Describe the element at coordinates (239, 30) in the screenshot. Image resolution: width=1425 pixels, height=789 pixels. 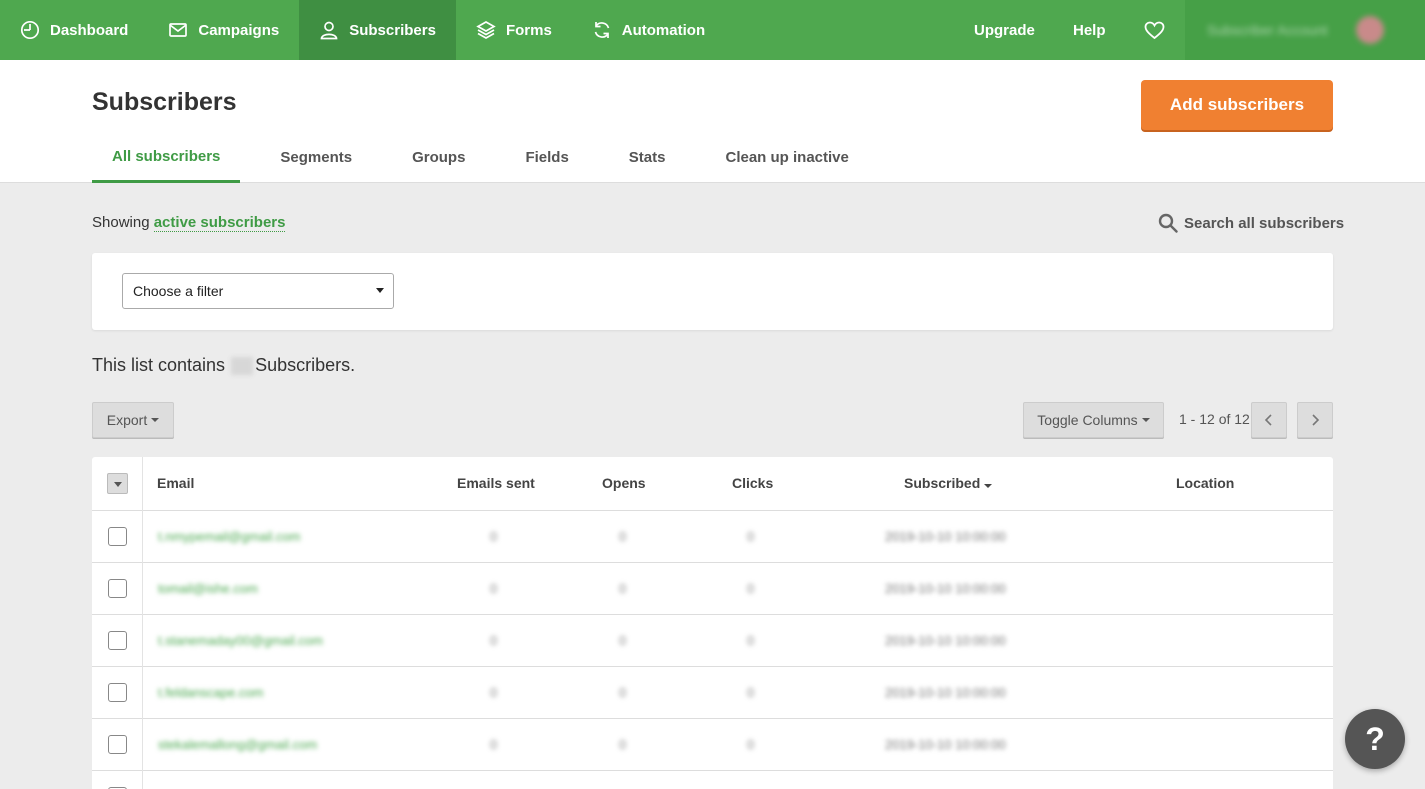
I see `nav-campaigns-label: Campaigns` at that location.